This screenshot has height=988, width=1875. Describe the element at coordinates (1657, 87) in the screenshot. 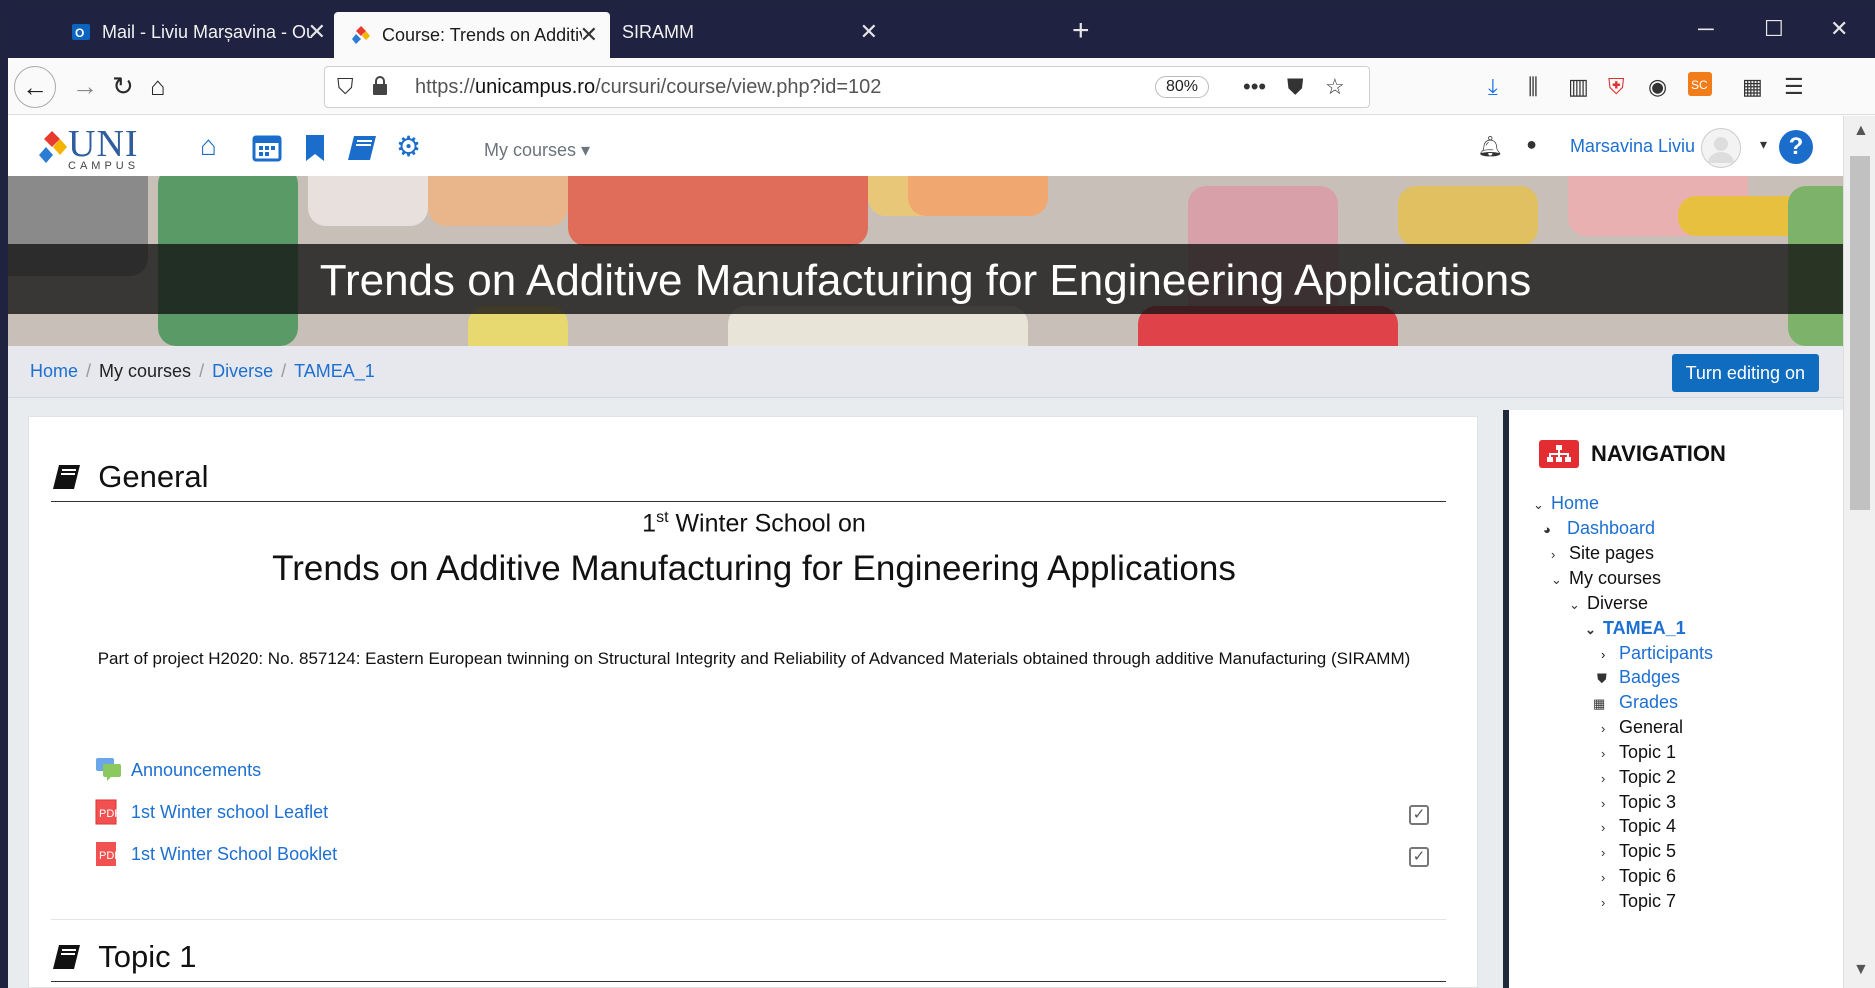

I see `account-icon: ◉` at that location.